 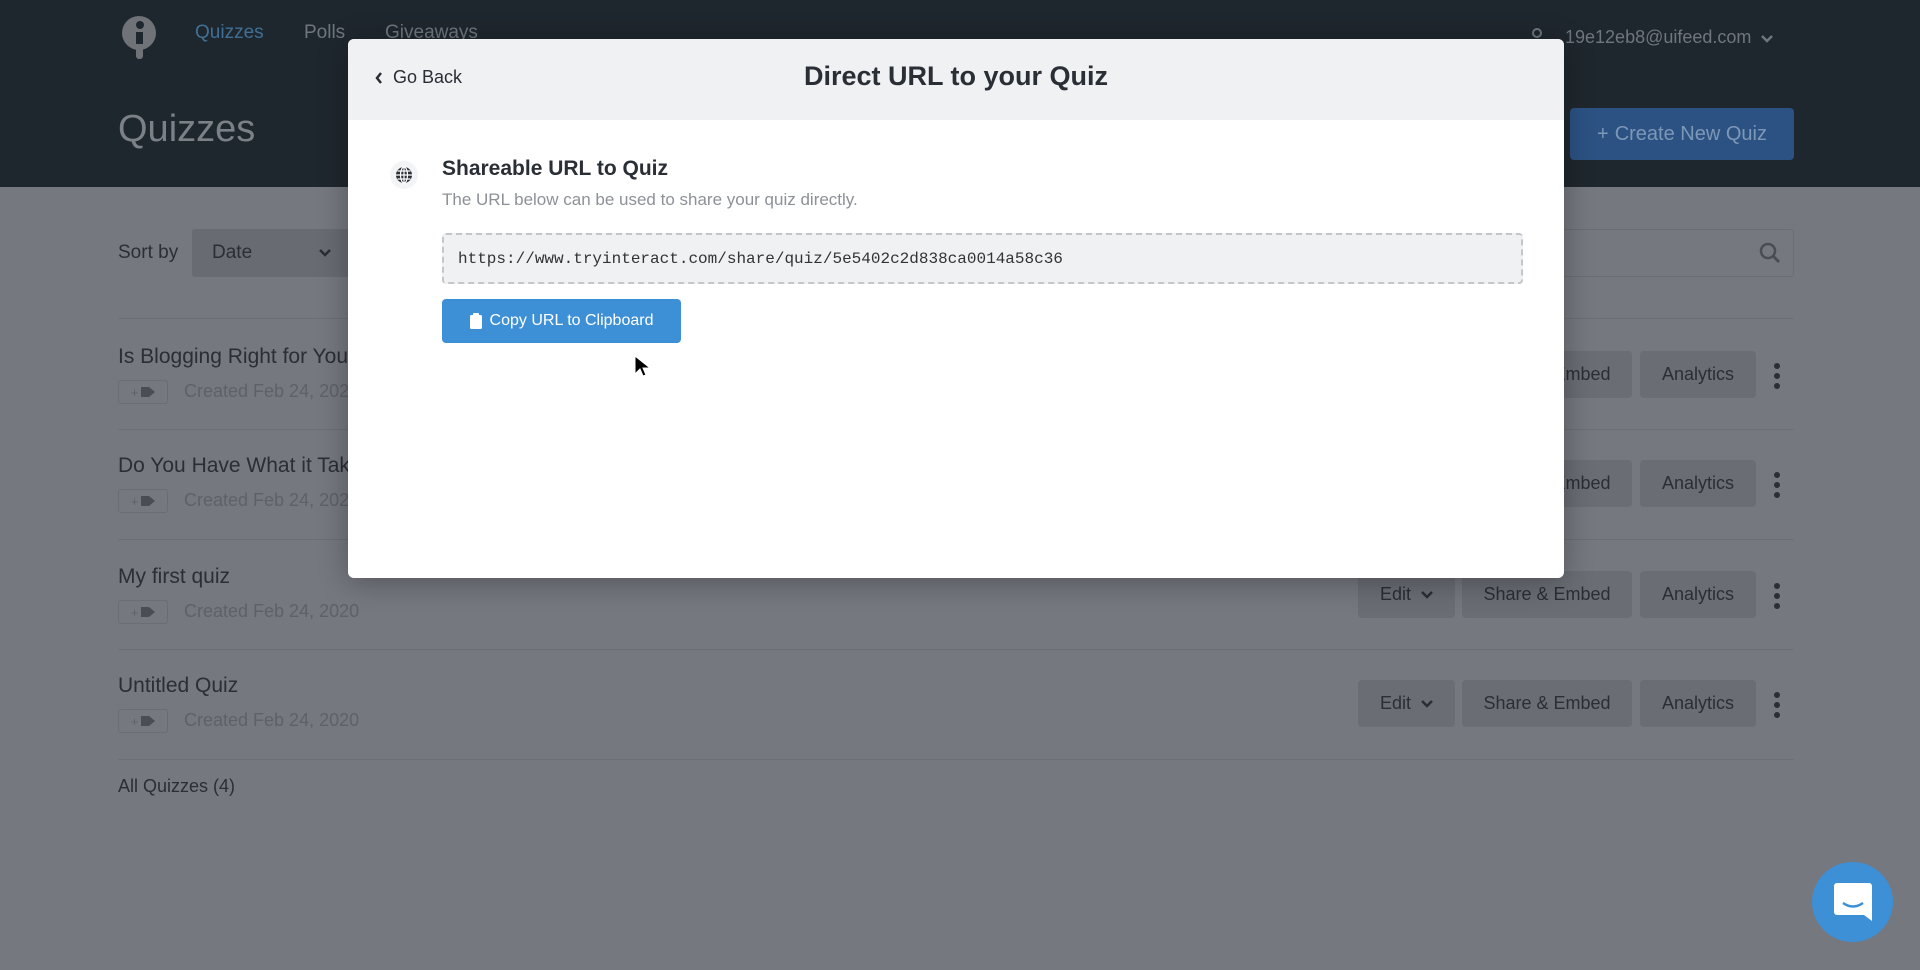 I want to click on copy-url-label: Copy URL to Clipboard, so click(x=571, y=320).